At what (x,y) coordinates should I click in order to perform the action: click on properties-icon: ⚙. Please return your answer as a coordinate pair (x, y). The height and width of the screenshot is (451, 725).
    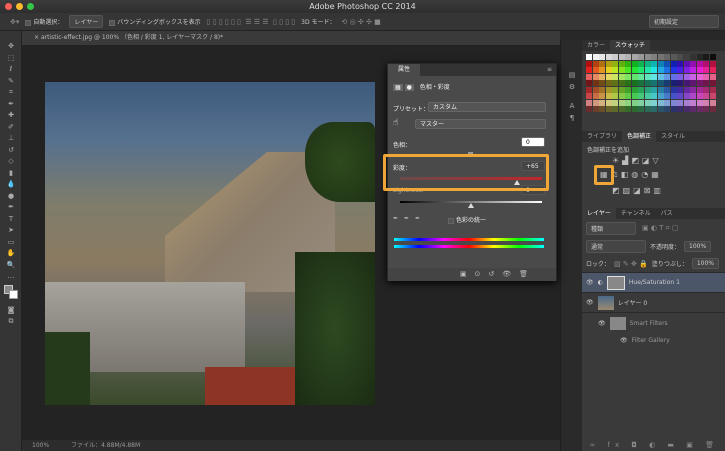
    Looking at the image, I should click on (572, 88).